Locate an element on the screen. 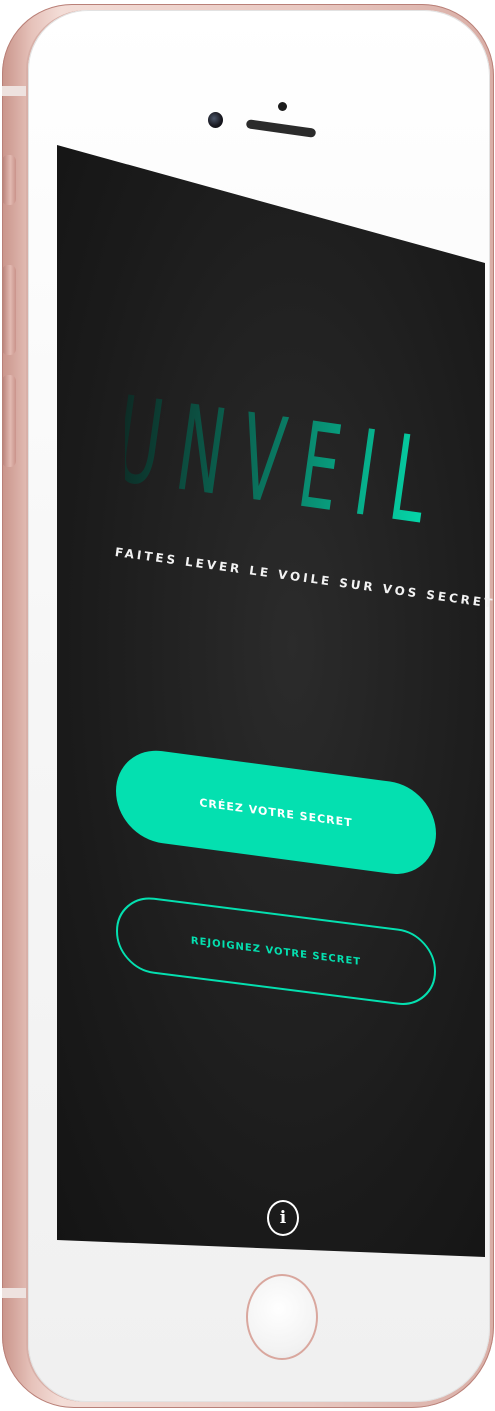 The width and height of the screenshot is (495, 1411). front-camera-icon is located at coordinates (215, 120).